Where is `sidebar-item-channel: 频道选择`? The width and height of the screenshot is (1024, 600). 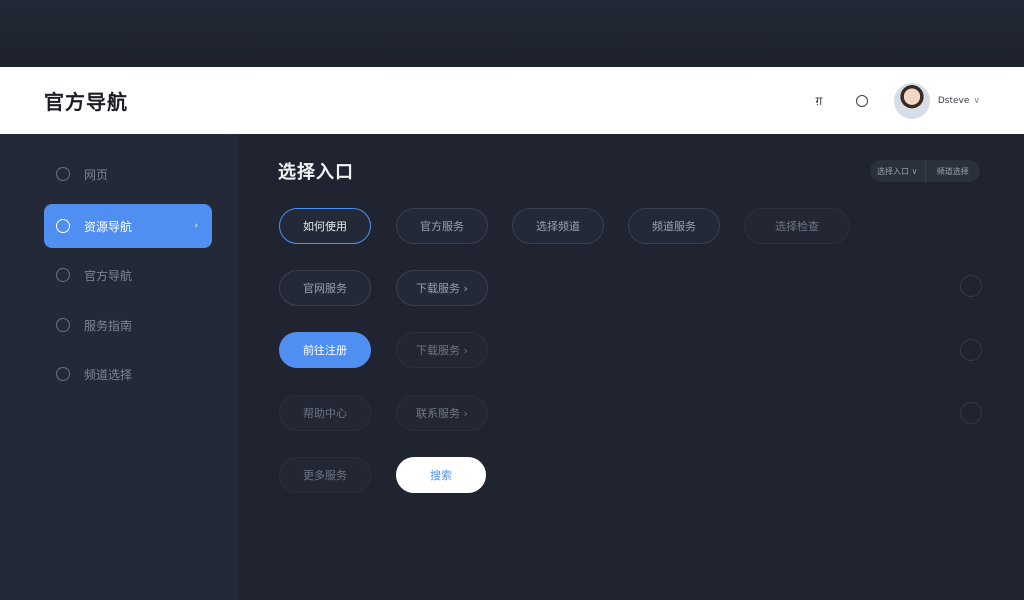
sidebar-item-channel: 频道选择 is located at coordinates (128, 374).